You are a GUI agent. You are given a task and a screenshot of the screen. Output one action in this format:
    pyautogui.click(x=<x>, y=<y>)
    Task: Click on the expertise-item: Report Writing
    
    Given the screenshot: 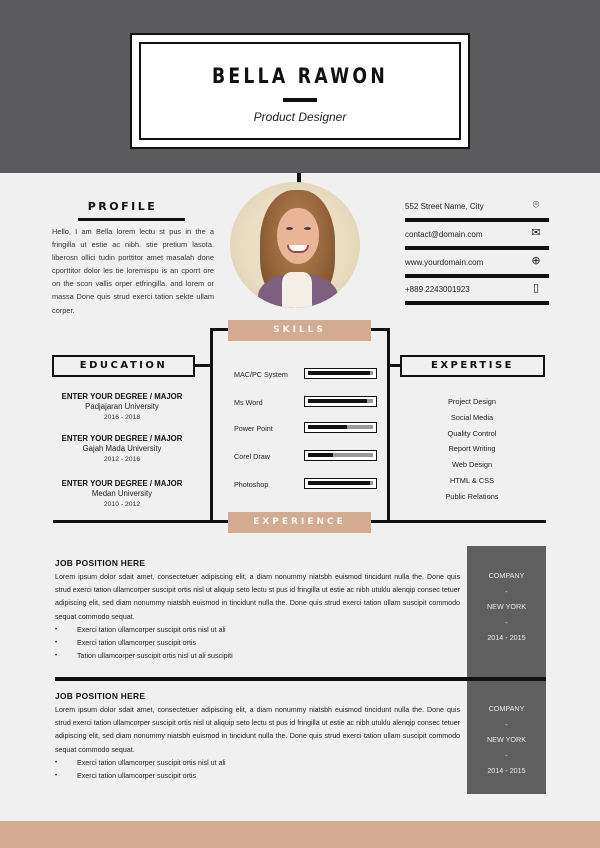 What is the action you would take?
    pyautogui.click(x=472, y=449)
    